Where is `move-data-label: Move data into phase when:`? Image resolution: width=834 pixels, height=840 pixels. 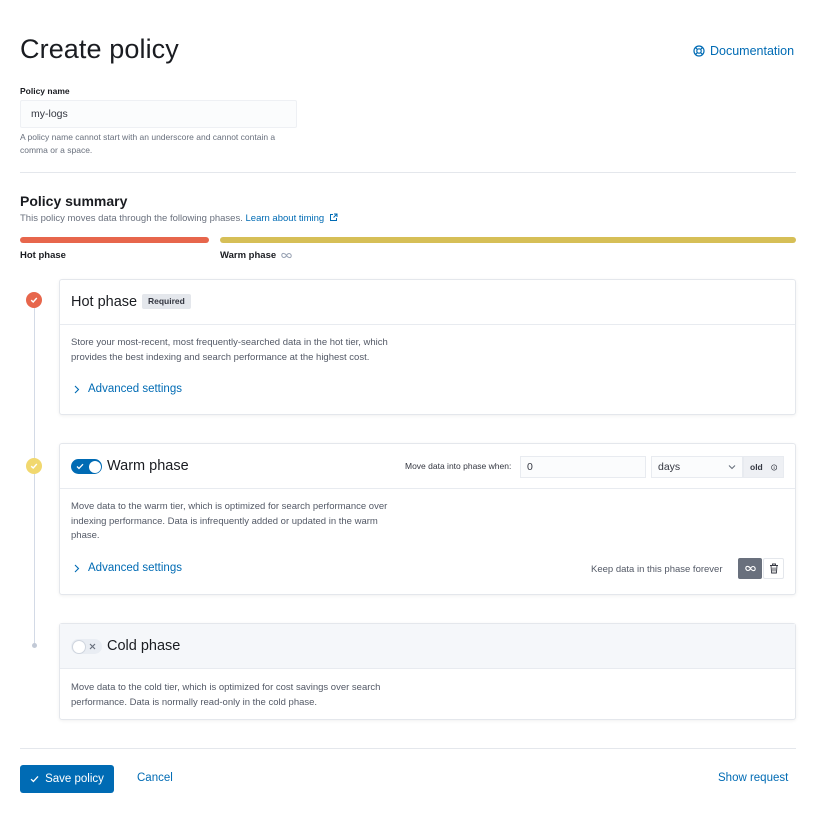 move-data-label: Move data into phase when: is located at coordinates (458, 466).